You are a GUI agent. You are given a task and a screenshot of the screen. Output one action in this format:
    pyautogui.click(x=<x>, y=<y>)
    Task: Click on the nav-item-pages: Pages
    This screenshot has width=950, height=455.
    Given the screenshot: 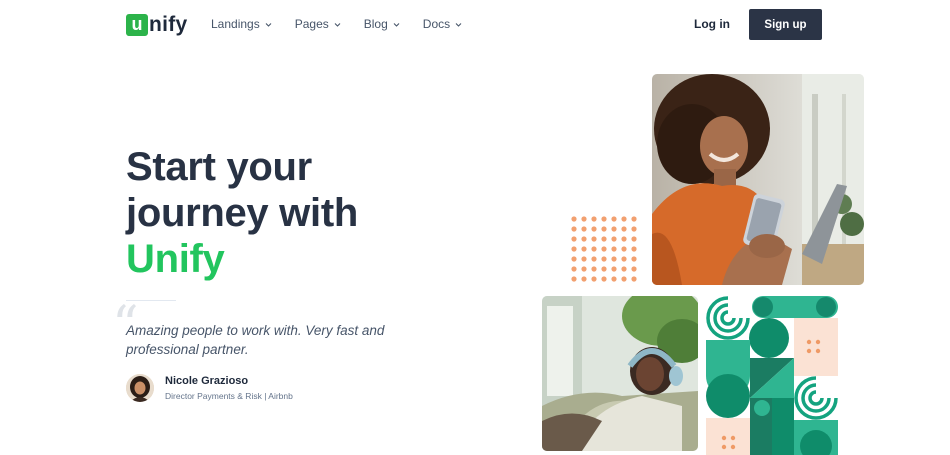 What is the action you would take?
    pyautogui.click(x=318, y=24)
    